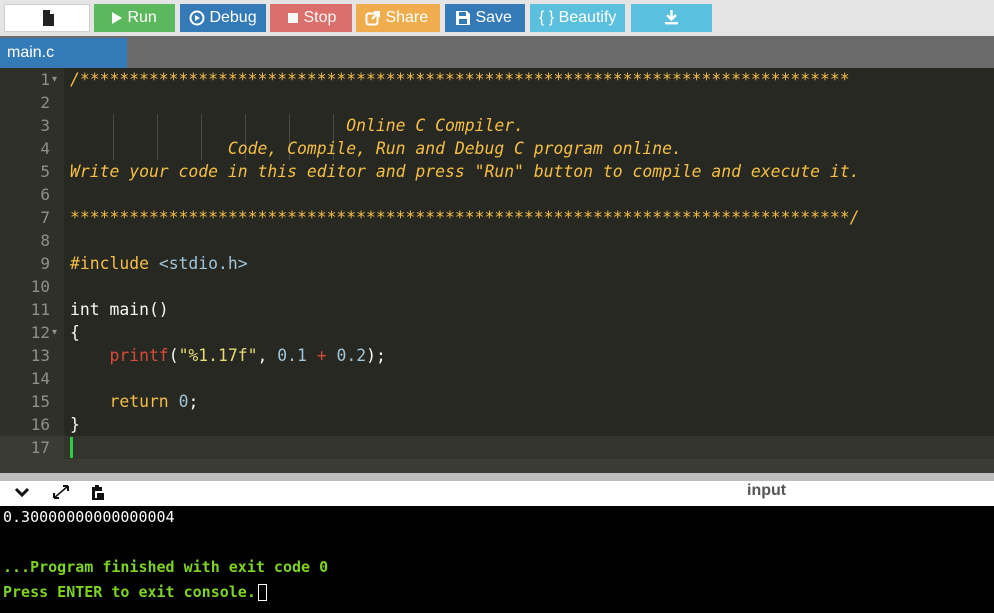 The image size is (994, 613). I want to click on line-number: 1, so click(45, 79).